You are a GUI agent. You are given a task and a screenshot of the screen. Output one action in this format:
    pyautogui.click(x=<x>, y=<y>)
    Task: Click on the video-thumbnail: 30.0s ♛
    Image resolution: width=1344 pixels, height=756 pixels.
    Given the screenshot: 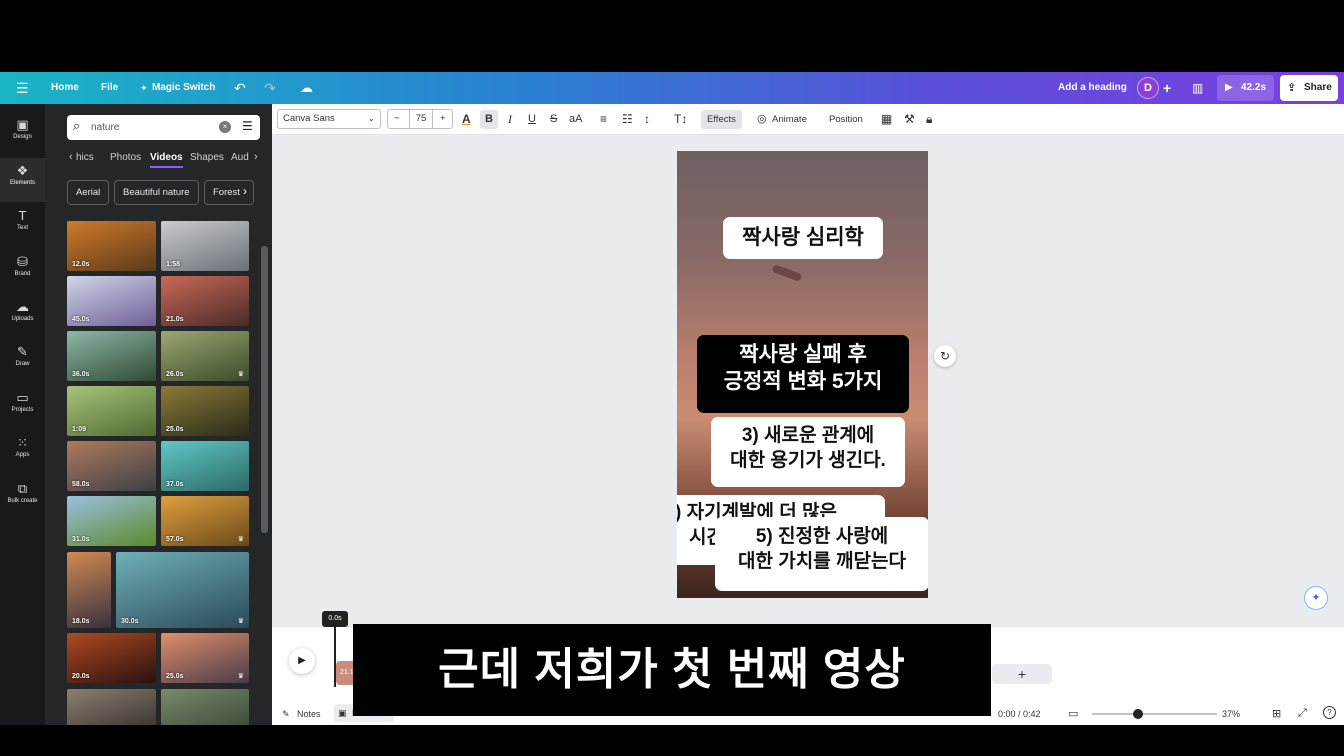 What is the action you would take?
    pyautogui.click(x=182, y=590)
    